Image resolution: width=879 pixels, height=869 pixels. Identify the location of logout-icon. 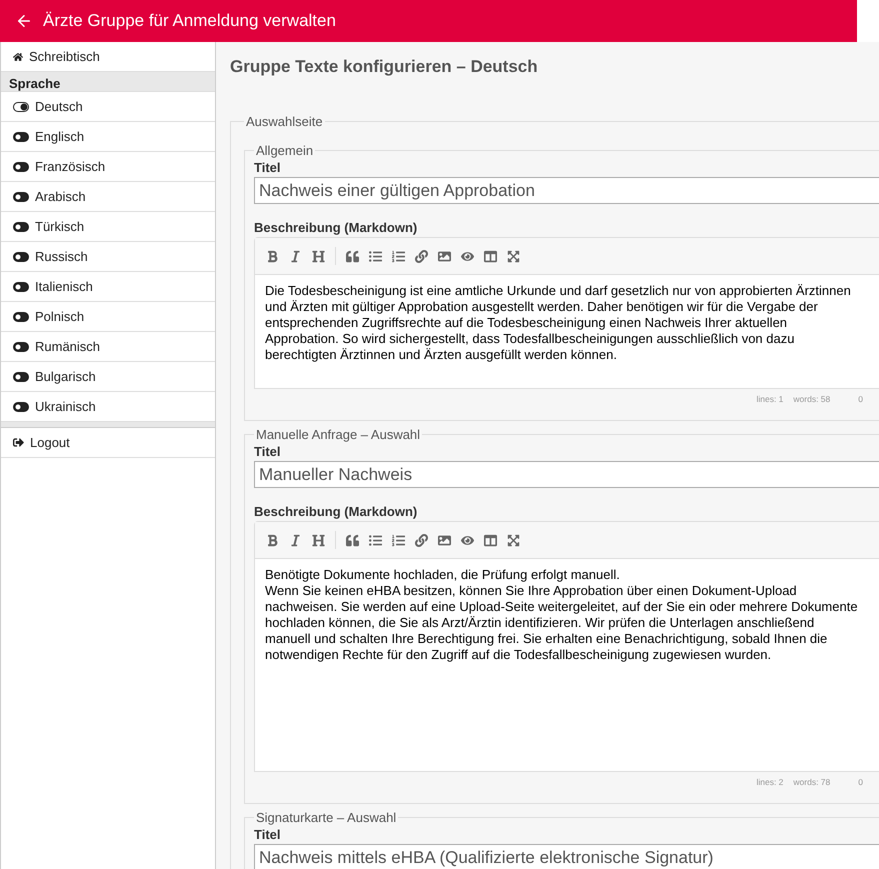
(18, 442).